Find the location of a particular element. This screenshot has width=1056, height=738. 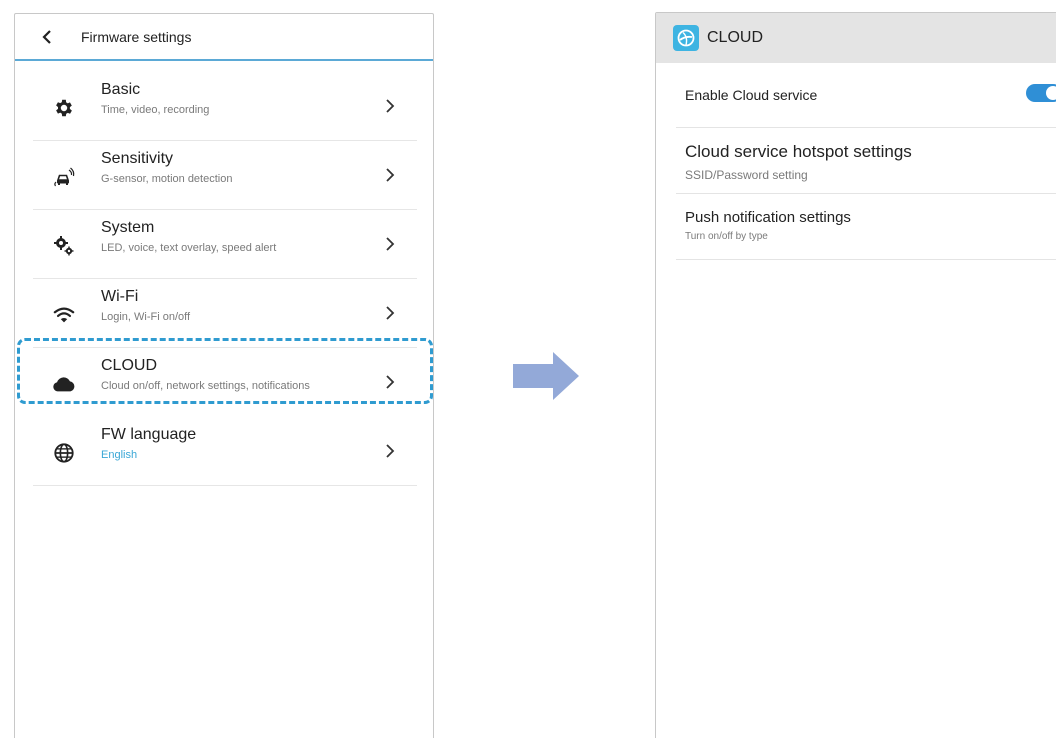

menu-item-subtitle: Time, video, recording is located at coordinates (155, 110).